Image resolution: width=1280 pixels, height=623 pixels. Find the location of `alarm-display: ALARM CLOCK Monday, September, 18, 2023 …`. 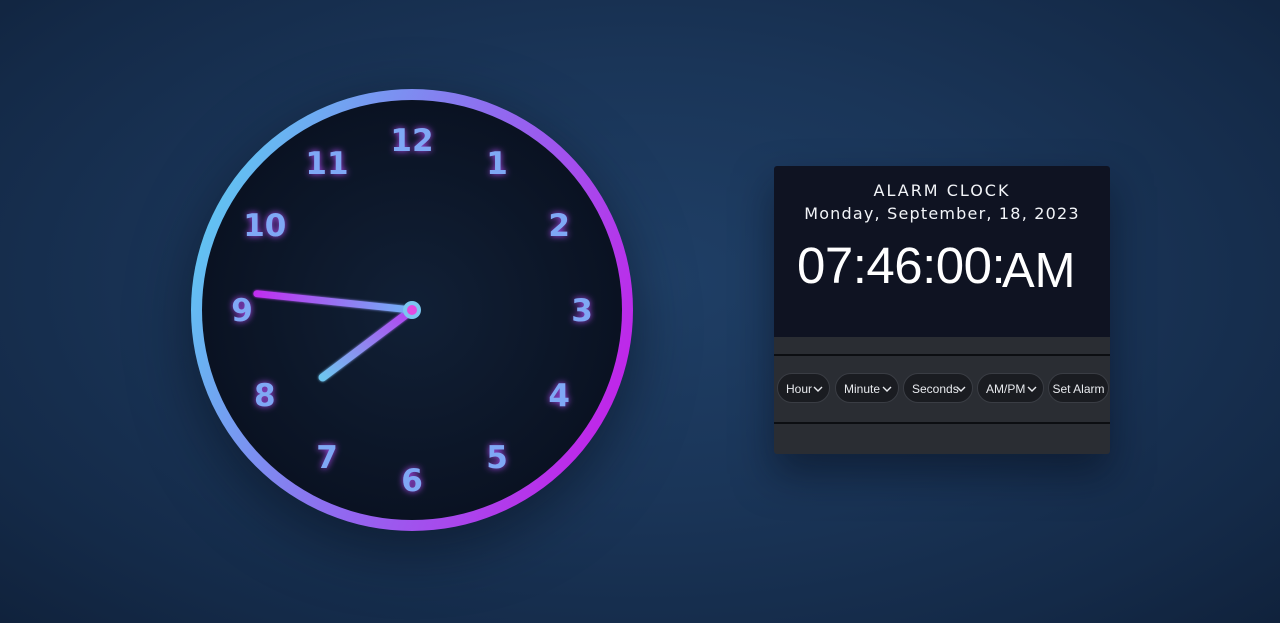

alarm-display: ALARM CLOCK Monday, September, 18, 2023 … is located at coordinates (942, 251).